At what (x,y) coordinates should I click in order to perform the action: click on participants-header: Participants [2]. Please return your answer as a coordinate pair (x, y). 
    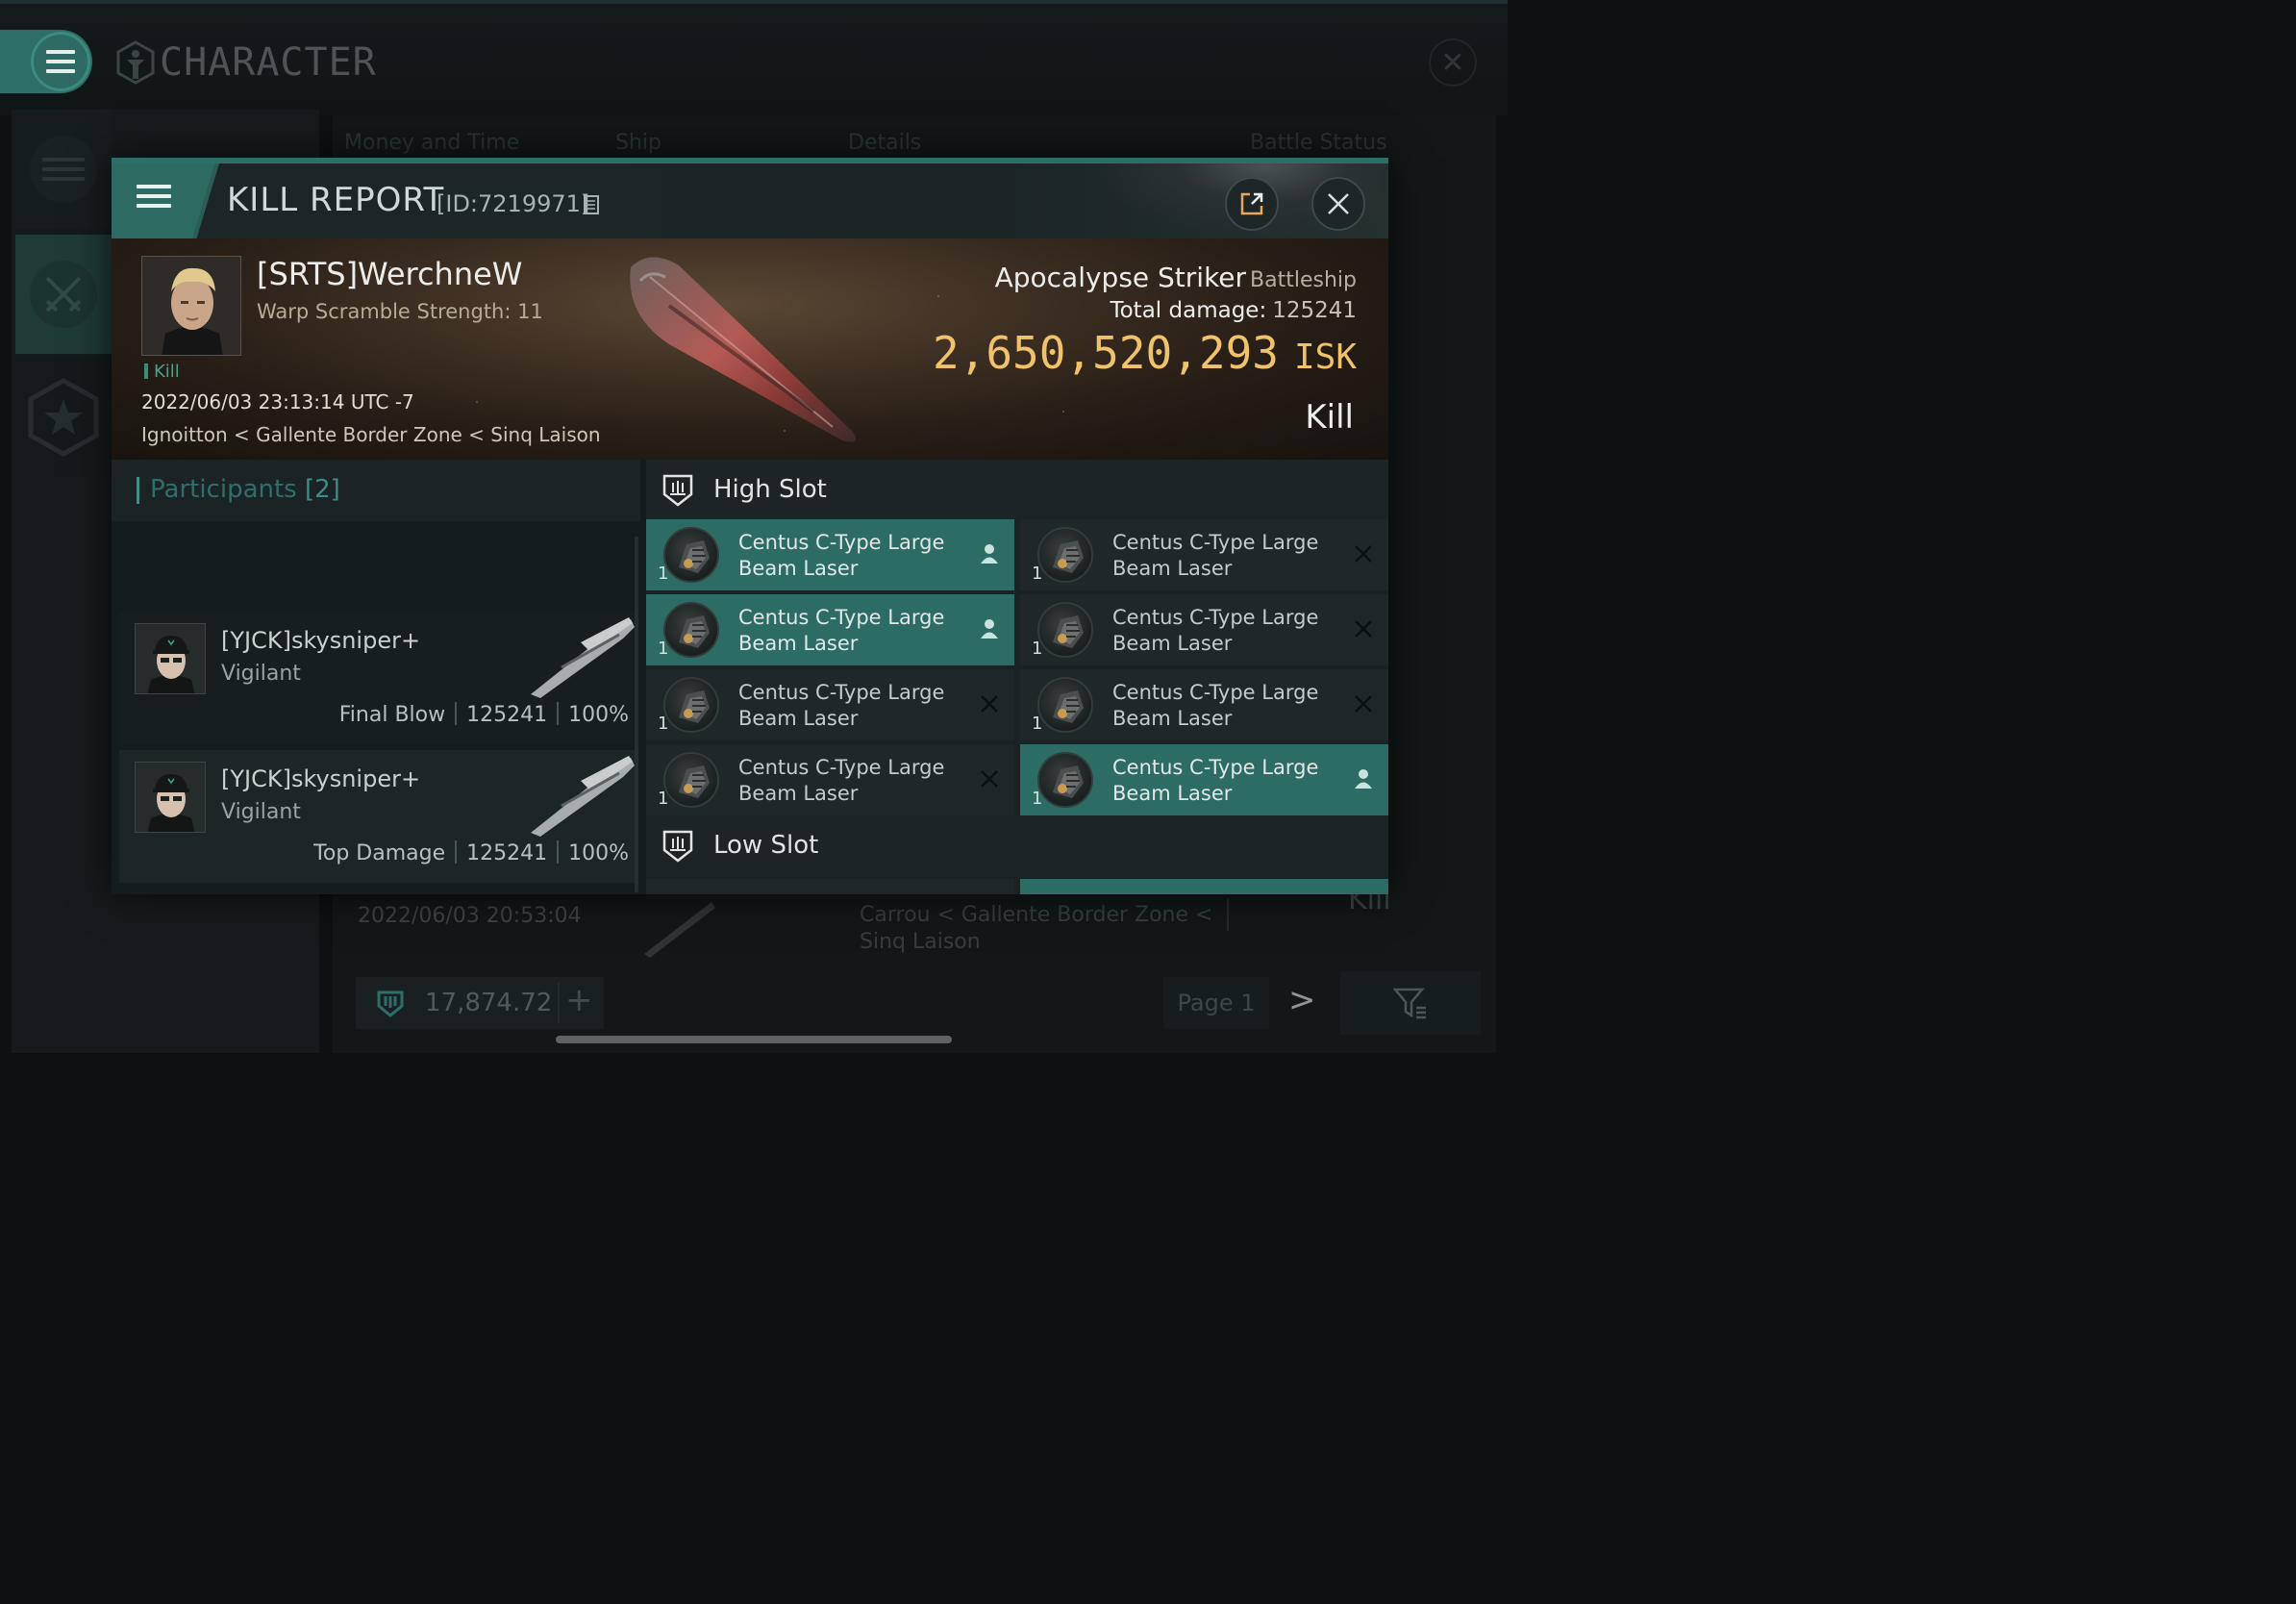
    Looking at the image, I should click on (376, 490).